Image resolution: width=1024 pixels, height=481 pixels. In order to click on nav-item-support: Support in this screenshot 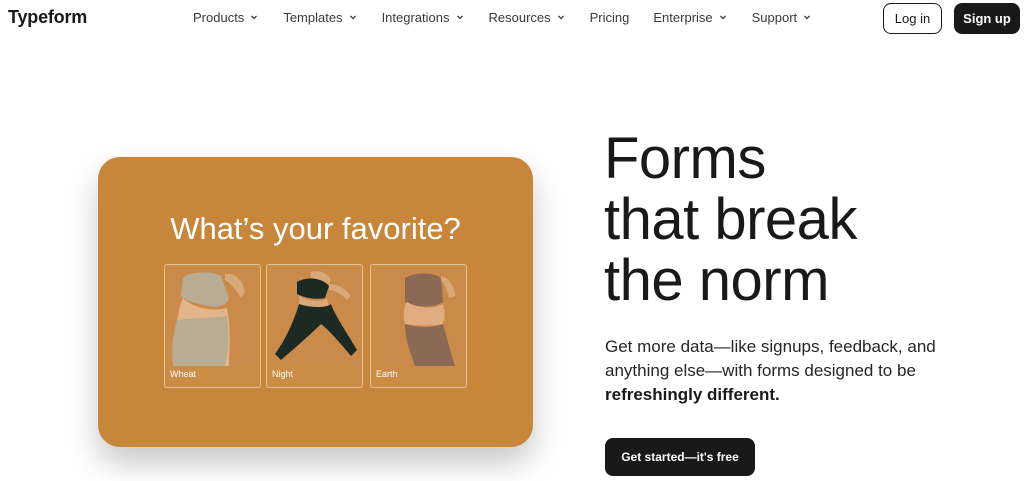, I will do `click(782, 17)`.